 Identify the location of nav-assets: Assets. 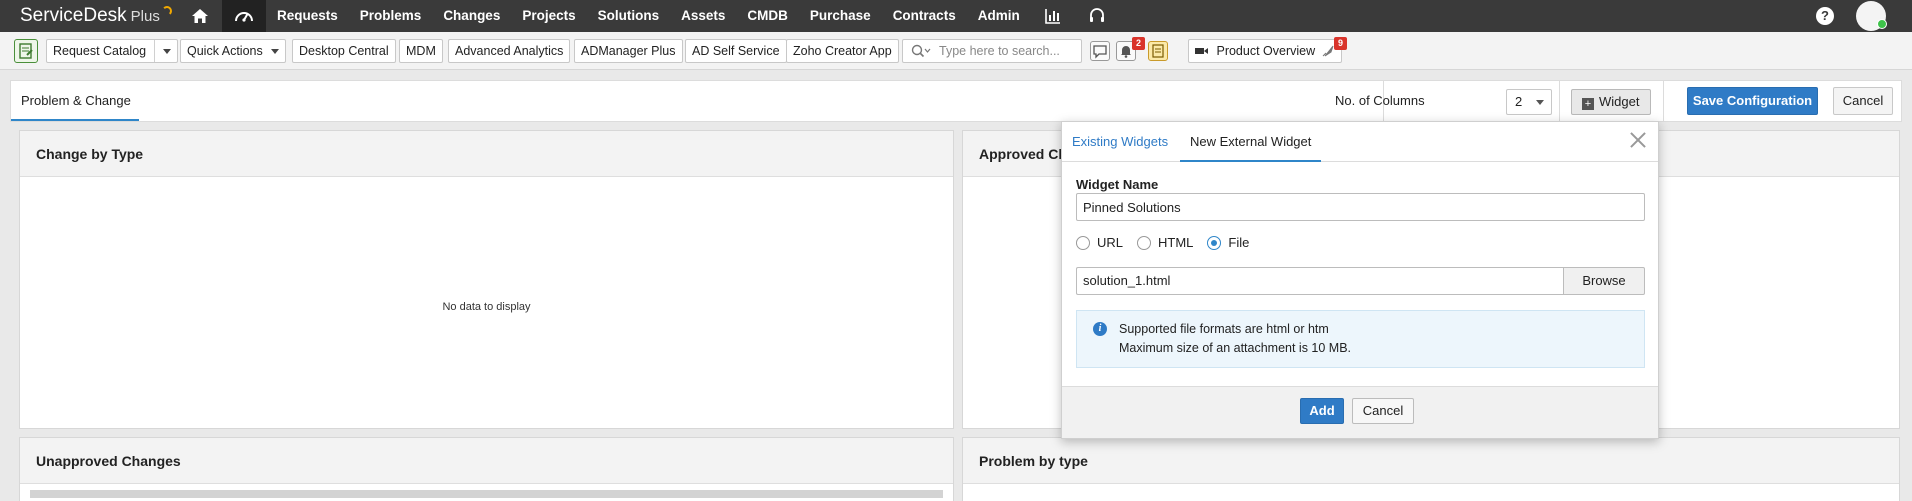
(703, 16).